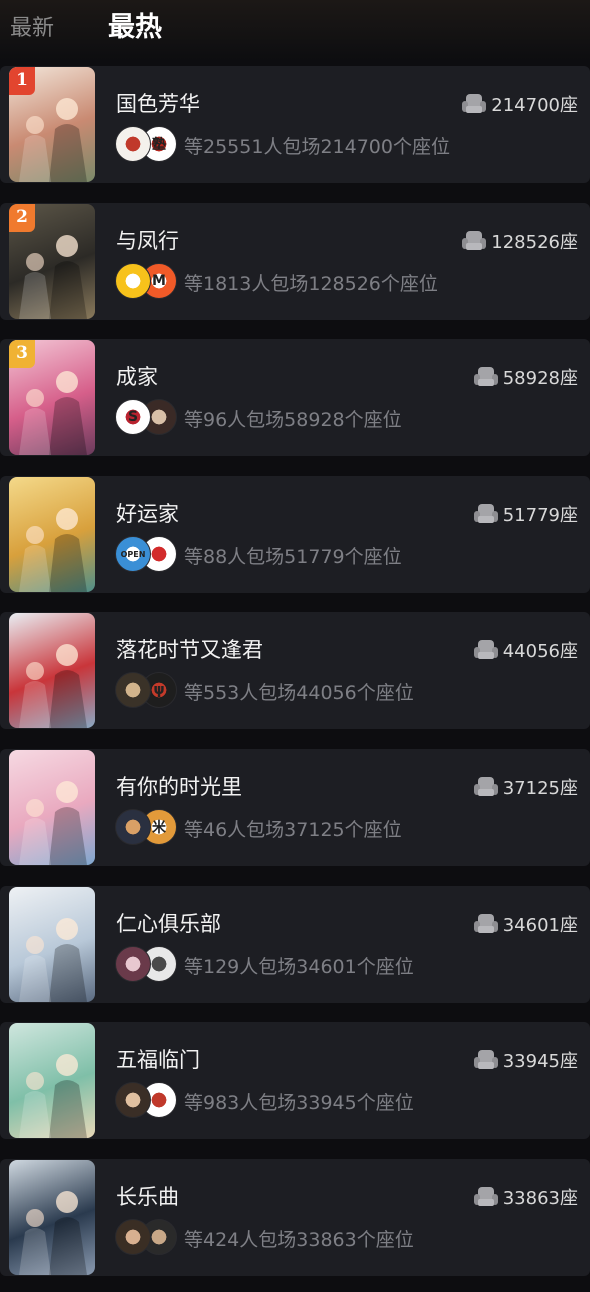 This screenshot has width=590, height=1292. I want to click on seat-count: 37125座, so click(540, 788).